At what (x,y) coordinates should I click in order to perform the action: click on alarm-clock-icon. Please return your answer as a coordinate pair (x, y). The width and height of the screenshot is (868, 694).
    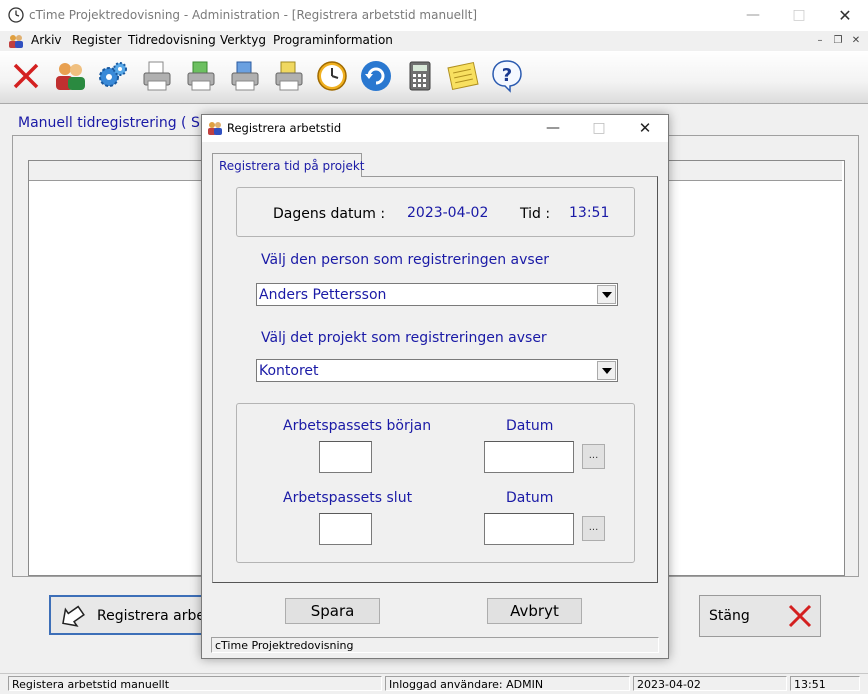
    Looking at the image, I should click on (332, 76).